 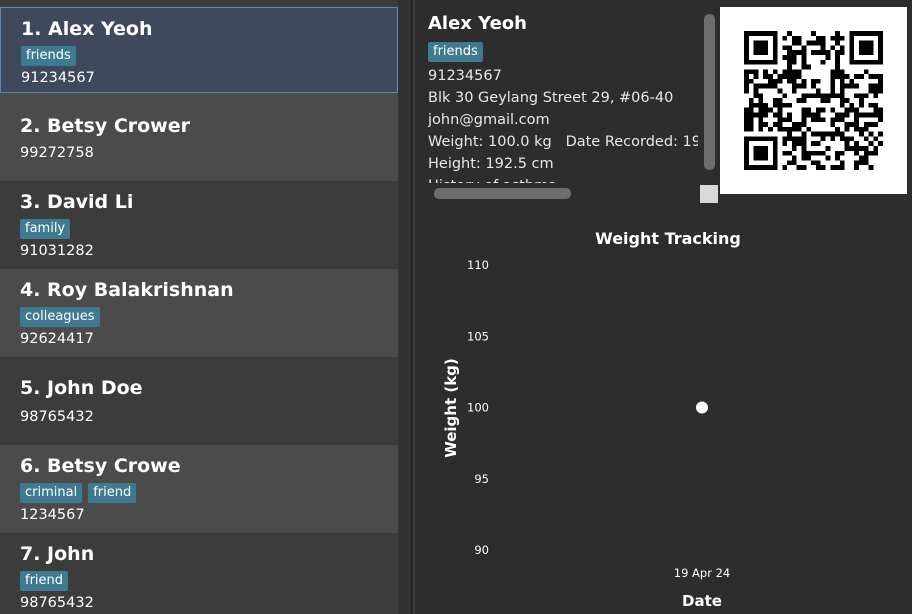 What do you see at coordinates (455, 52) in the screenshot?
I see `detail-tag: friends` at bounding box center [455, 52].